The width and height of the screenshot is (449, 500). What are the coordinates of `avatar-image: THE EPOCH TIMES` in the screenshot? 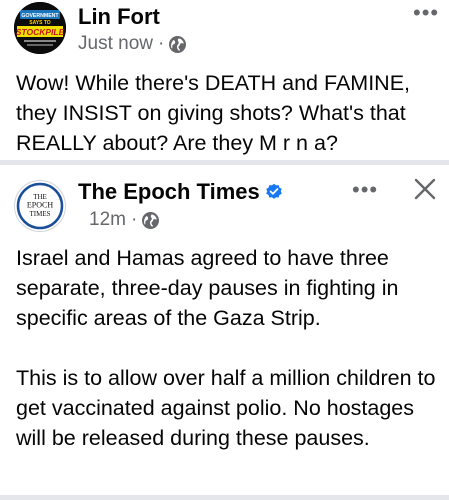 It's located at (40, 206).